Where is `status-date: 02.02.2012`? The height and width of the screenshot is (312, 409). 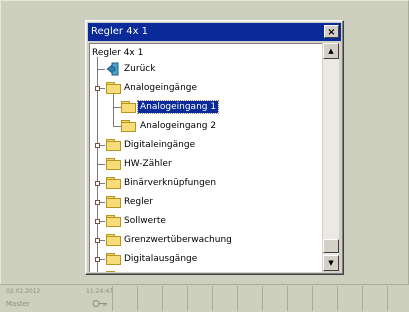
status-date: 02.02.2012 is located at coordinates (23, 291).